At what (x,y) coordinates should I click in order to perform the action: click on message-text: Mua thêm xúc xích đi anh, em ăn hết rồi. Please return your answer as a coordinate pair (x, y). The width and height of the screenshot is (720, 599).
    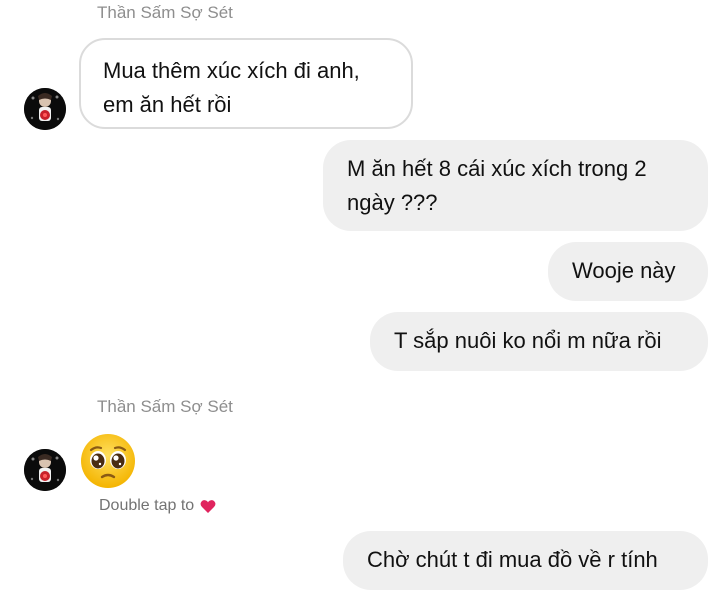
    Looking at the image, I should click on (231, 87).